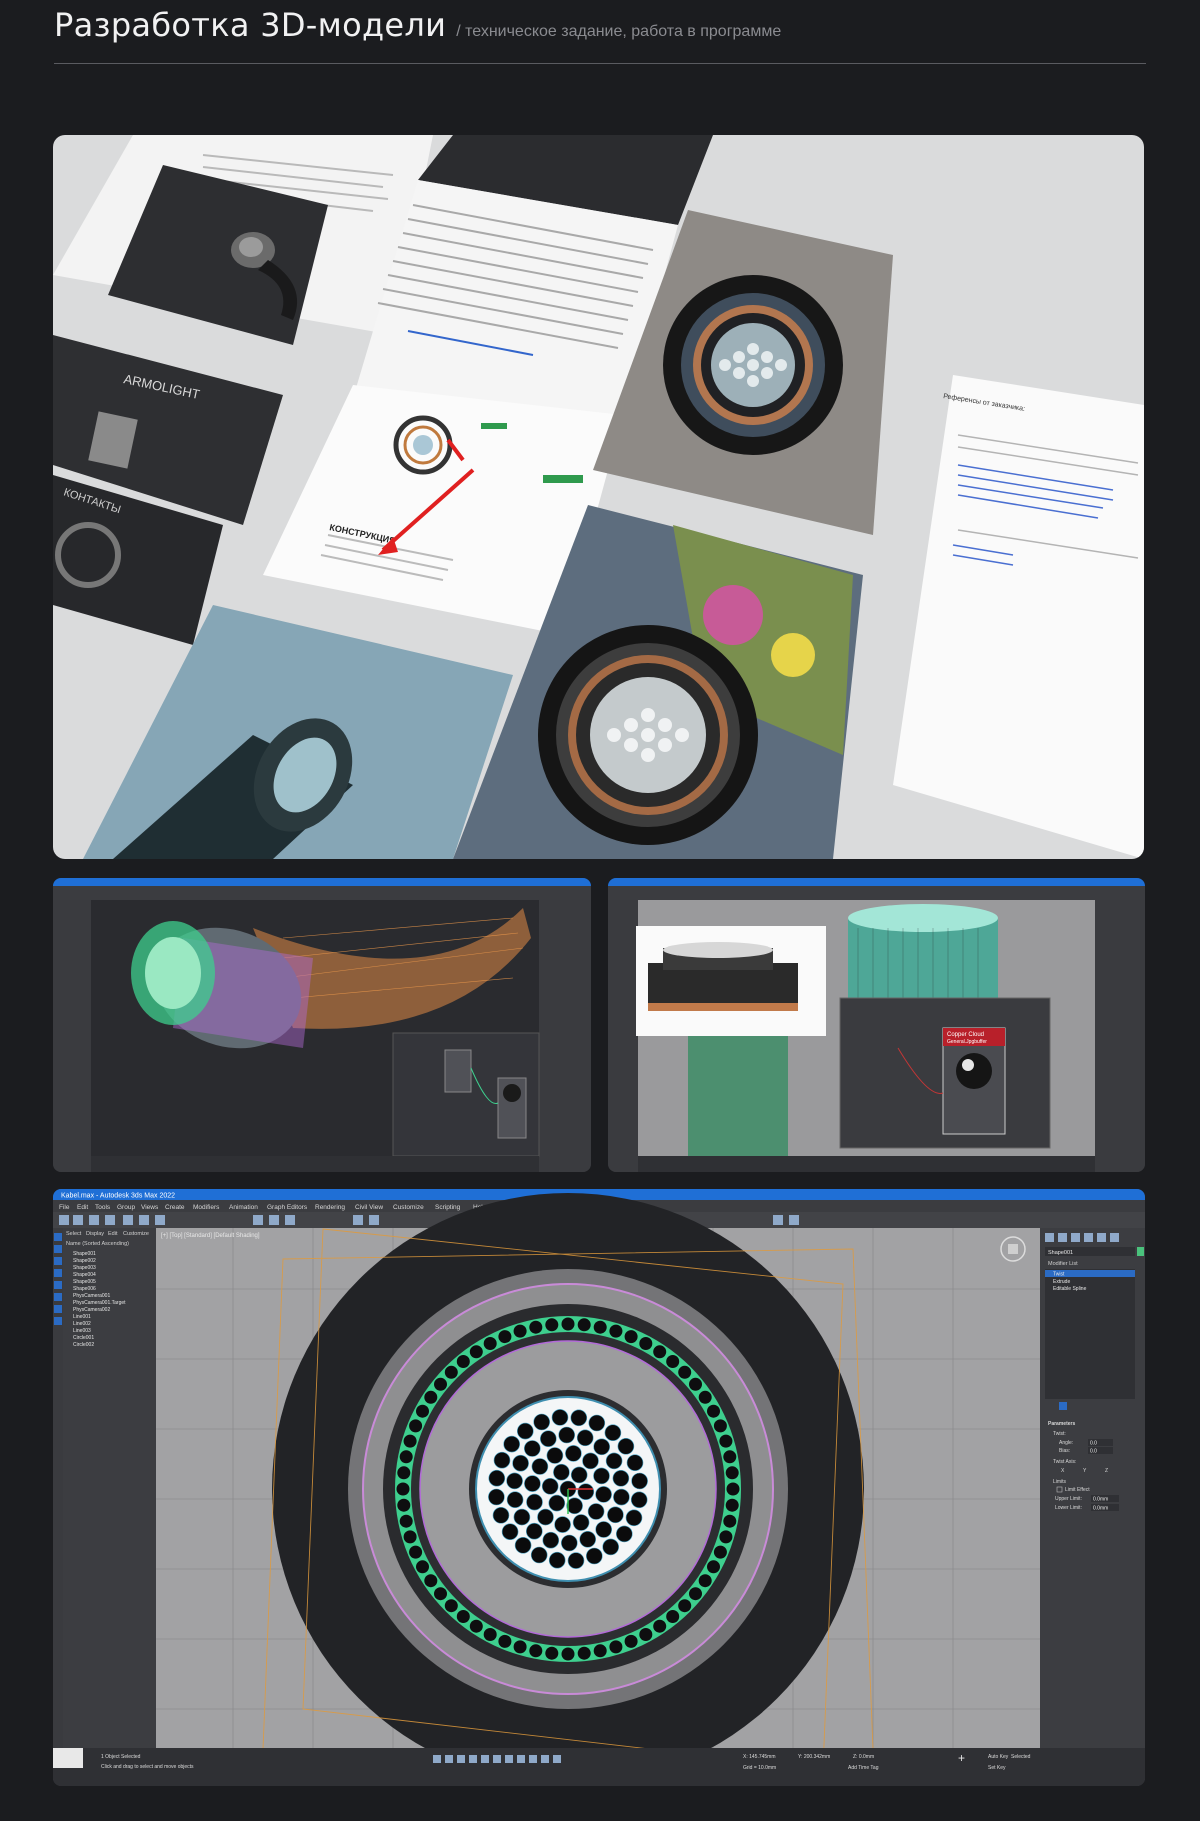 The width and height of the screenshot is (1200, 1821). What do you see at coordinates (967, 1042) in the screenshot?
I see `material-node-subtitle: General.Jpgbuffer` at bounding box center [967, 1042].